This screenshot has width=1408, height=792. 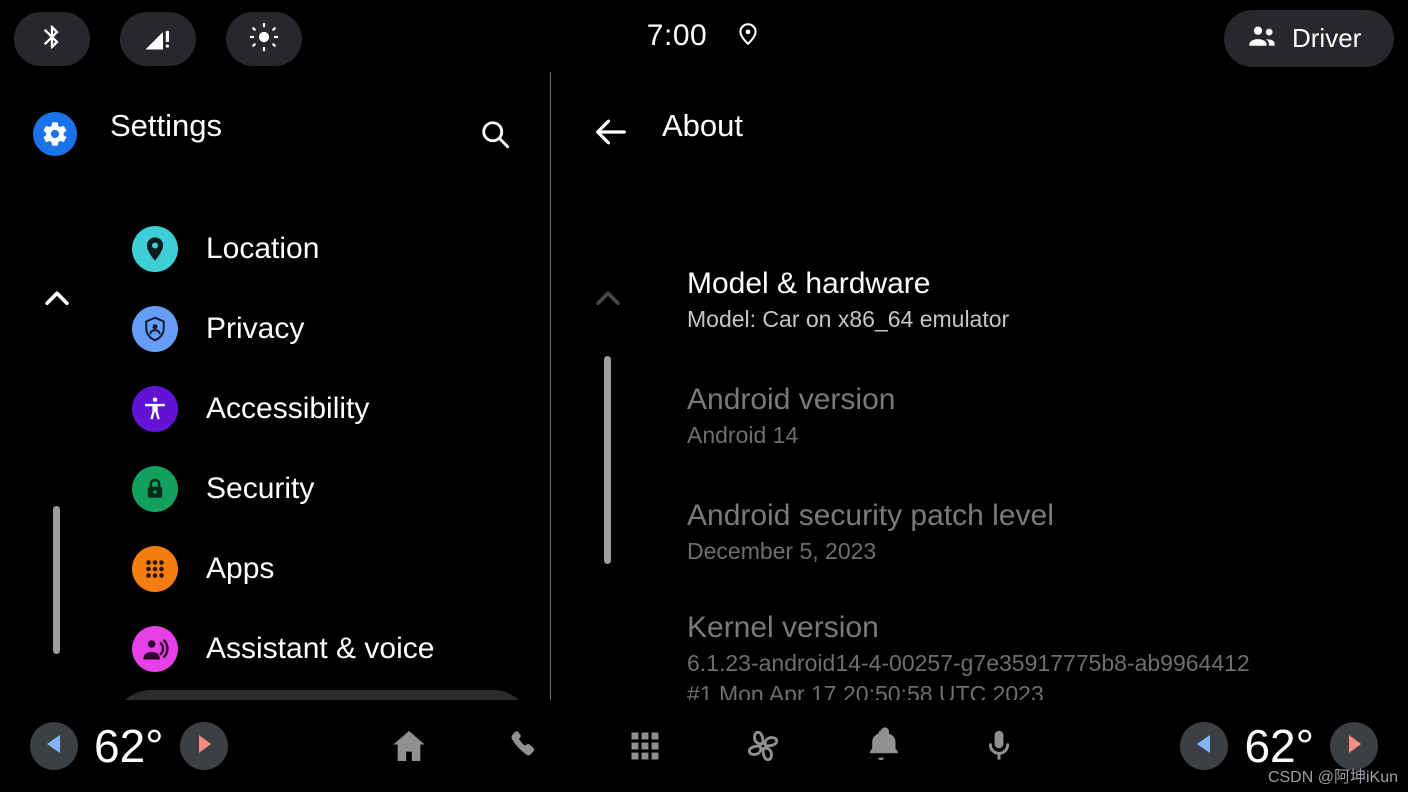 What do you see at coordinates (1332, 777) in the screenshot?
I see `watermark: CSDN @阿坤iKun` at bounding box center [1332, 777].